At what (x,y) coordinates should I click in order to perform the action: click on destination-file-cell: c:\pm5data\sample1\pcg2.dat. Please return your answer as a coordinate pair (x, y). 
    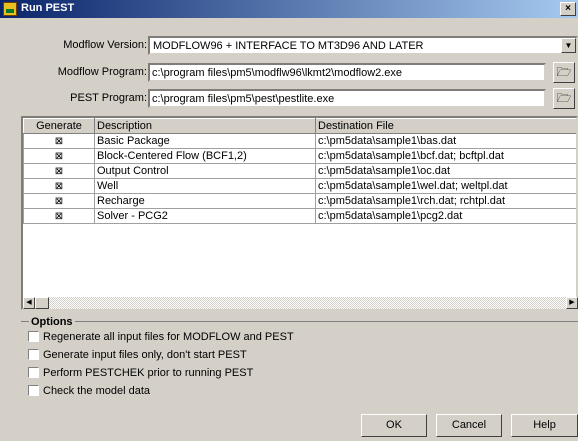
    Looking at the image, I should click on (445, 216).